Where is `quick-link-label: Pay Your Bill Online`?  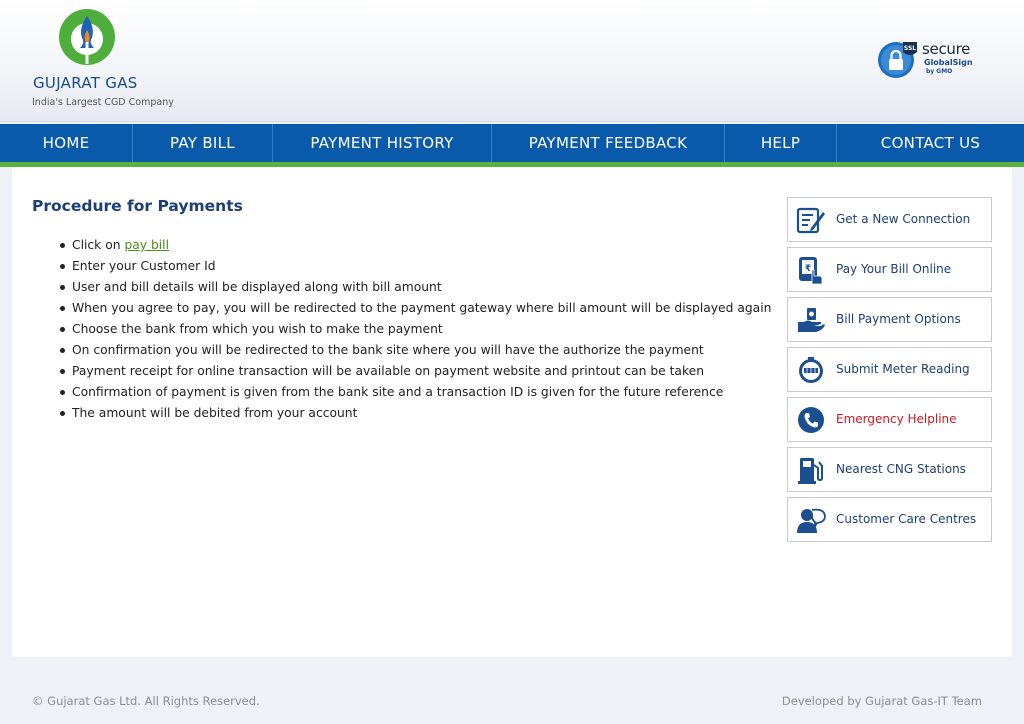
quick-link-label: Pay Your Bill Online is located at coordinates (894, 269).